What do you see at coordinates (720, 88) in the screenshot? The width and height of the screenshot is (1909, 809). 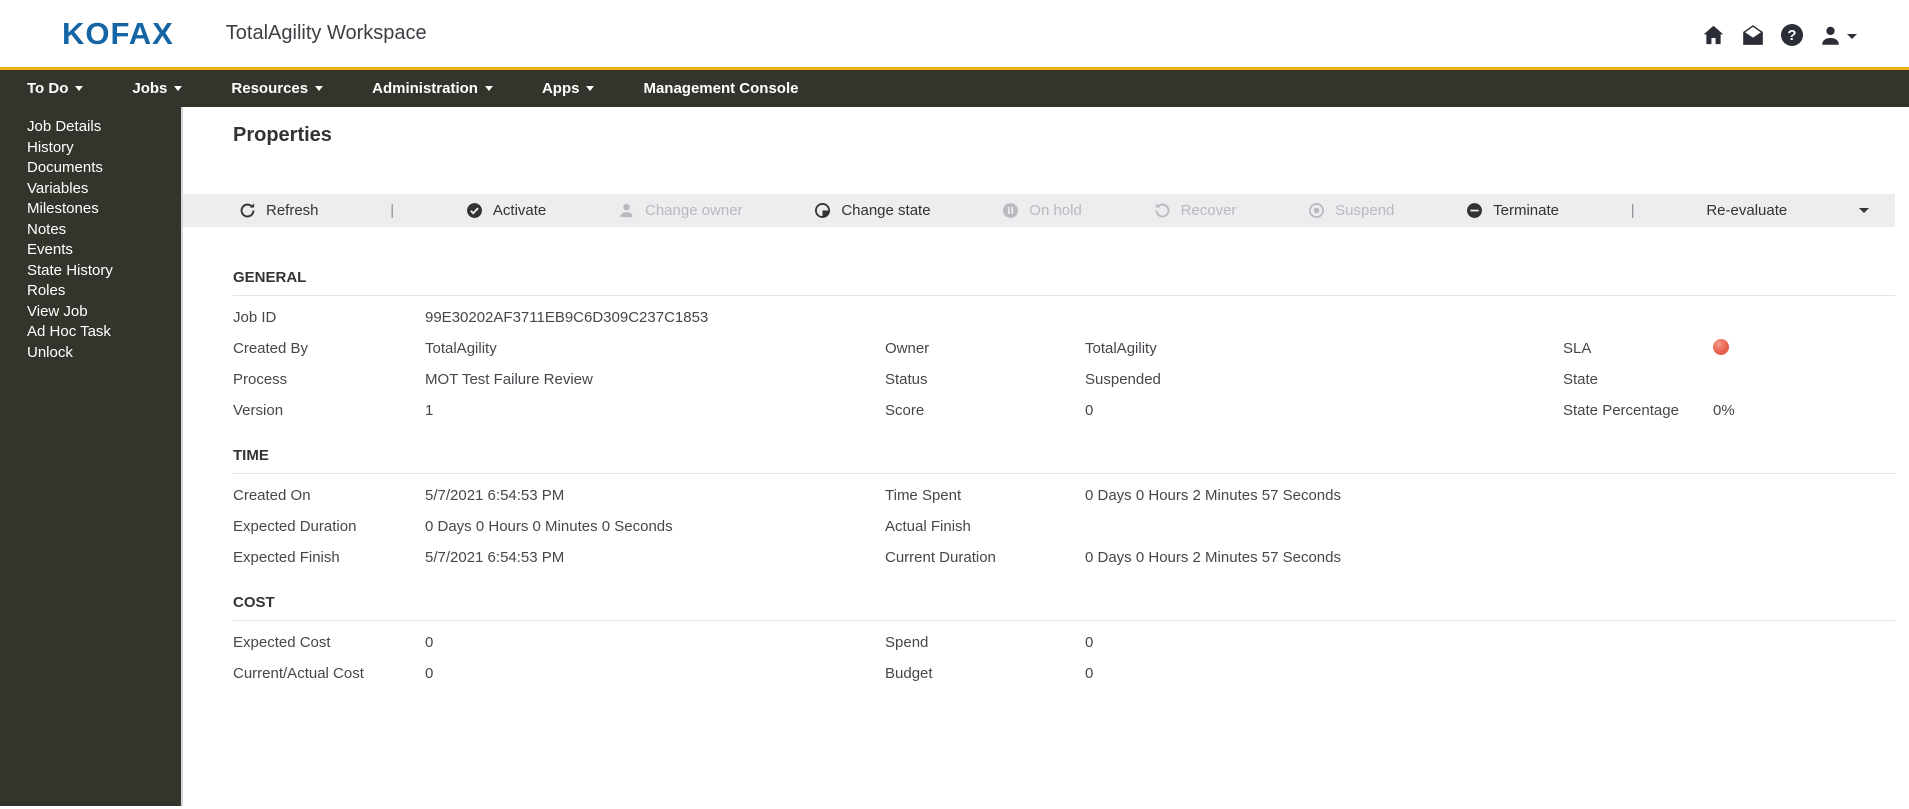 I see `nav-item-management-console: Management Console` at bounding box center [720, 88].